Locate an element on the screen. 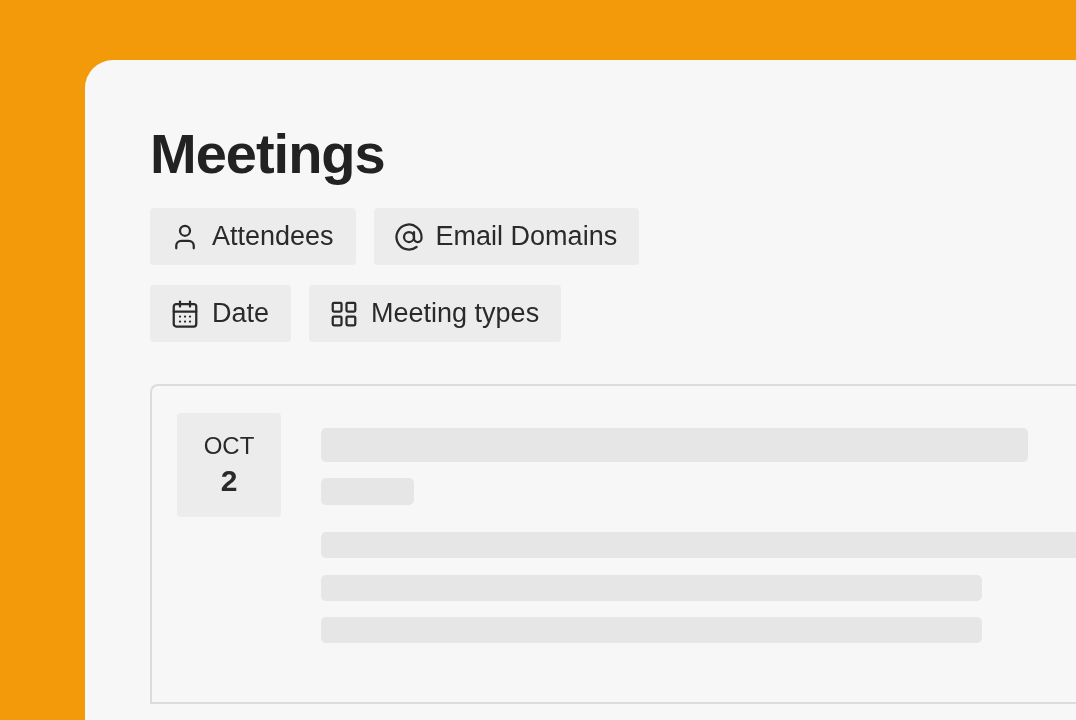 This screenshot has width=1076, height=720. page-title: Meetings is located at coordinates (268, 154).